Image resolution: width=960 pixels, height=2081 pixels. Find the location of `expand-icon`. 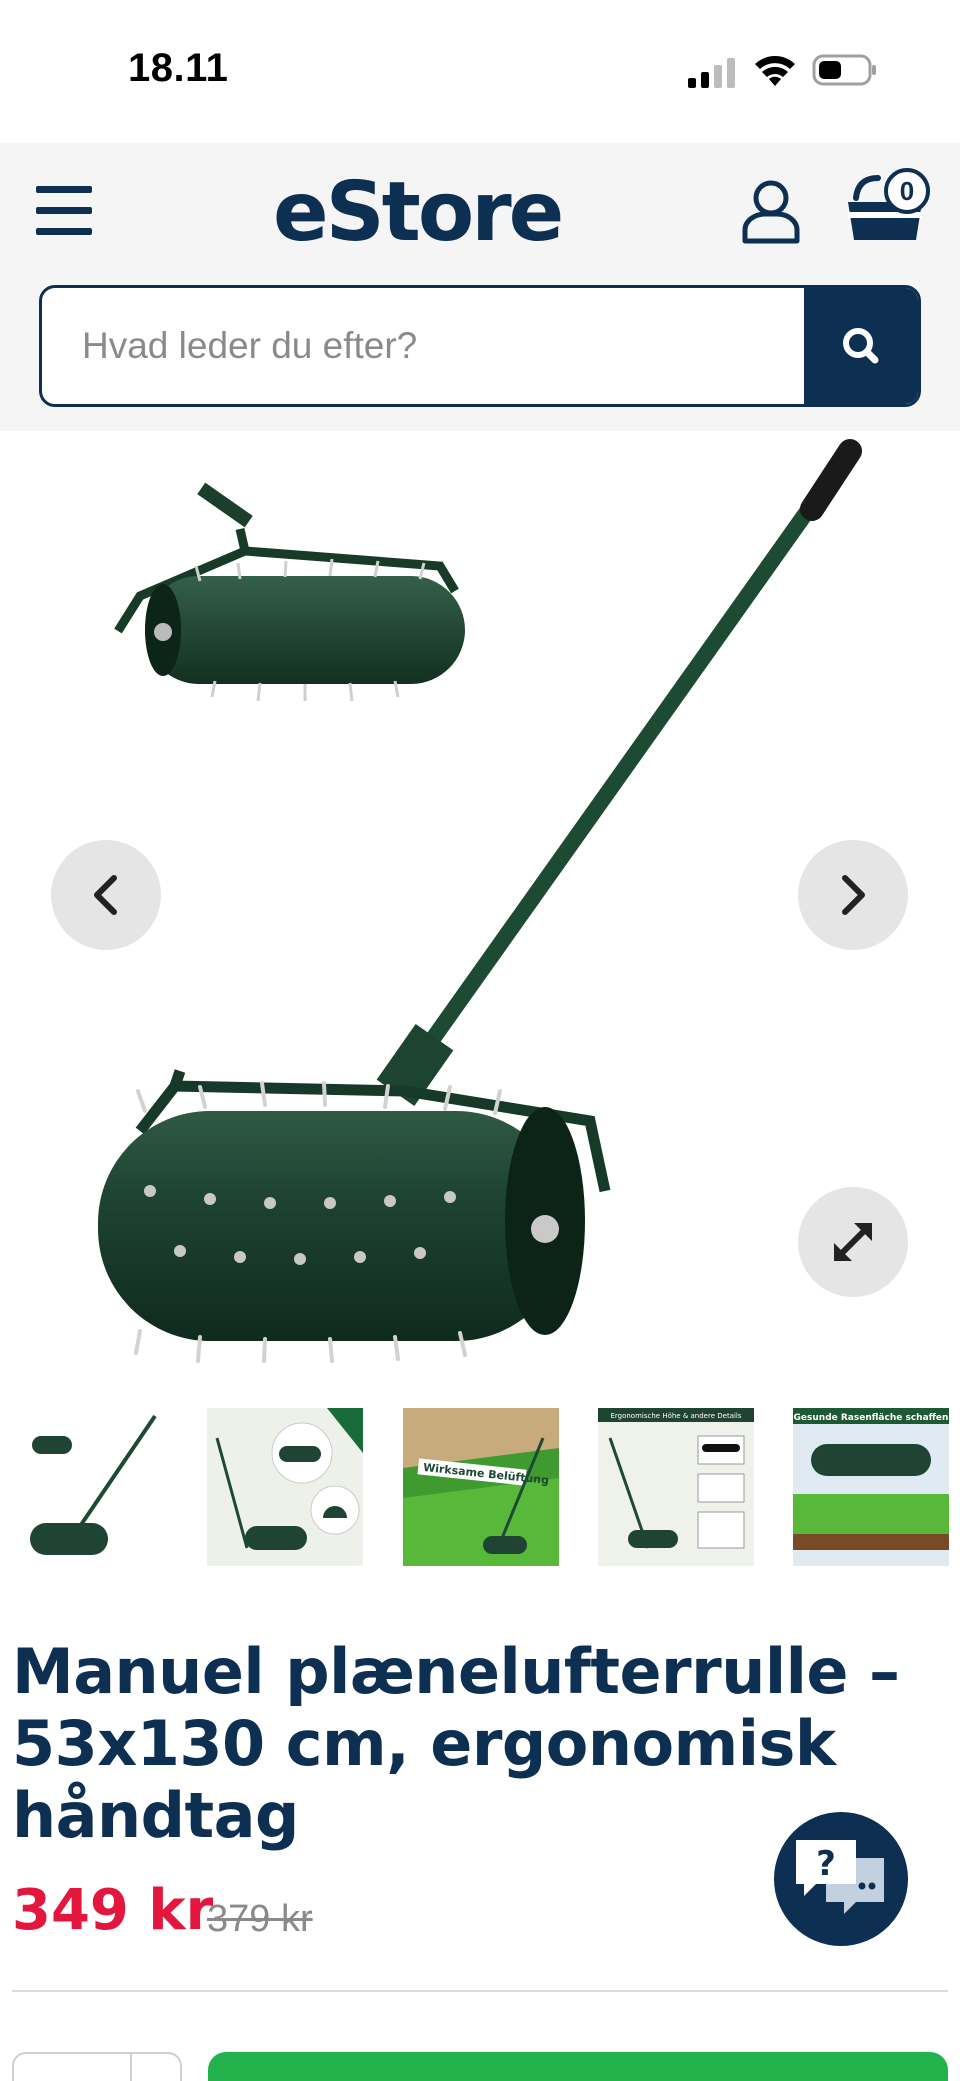

expand-icon is located at coordinates (853, 1242).